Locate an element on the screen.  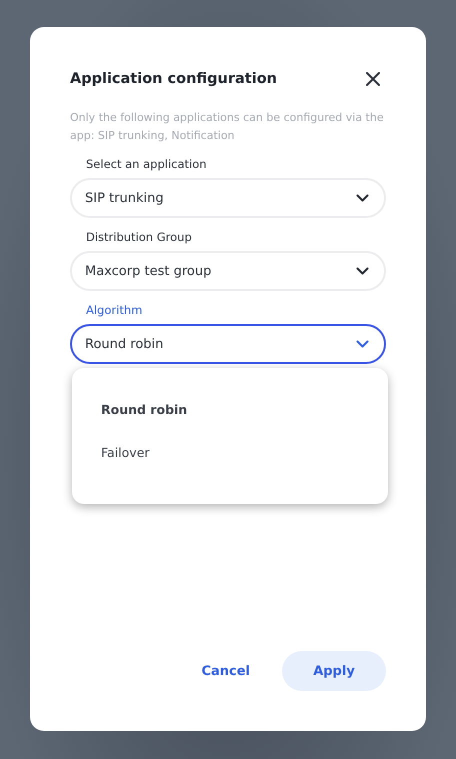
cancel-button: Cancel is located at coordinates (225, 671).